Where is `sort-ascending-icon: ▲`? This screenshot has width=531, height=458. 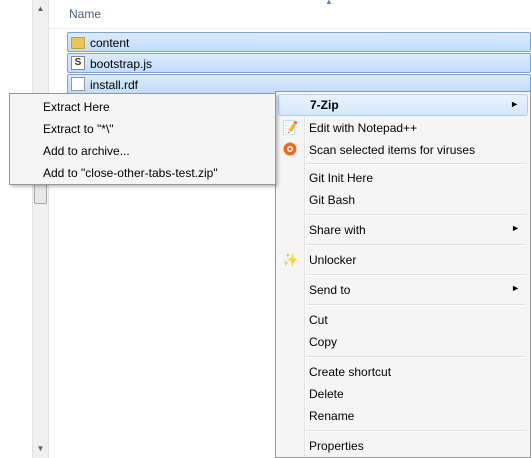
sort-ascending-icon: ▲ is located at coordinates (329, 3).